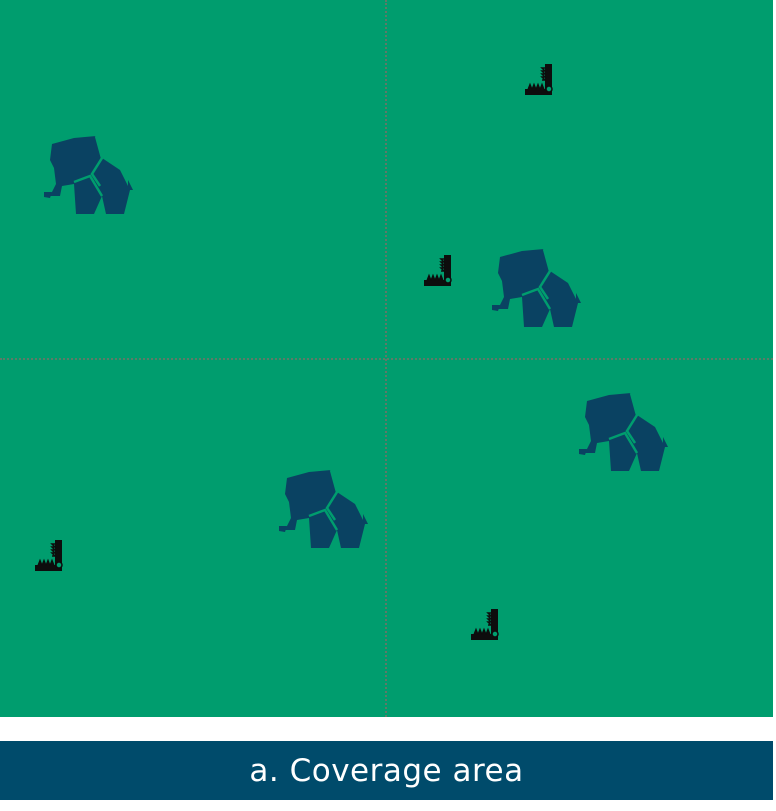 The image size is (776, 811). I want to click on grid-divider-horizontal, so click(386, 359).